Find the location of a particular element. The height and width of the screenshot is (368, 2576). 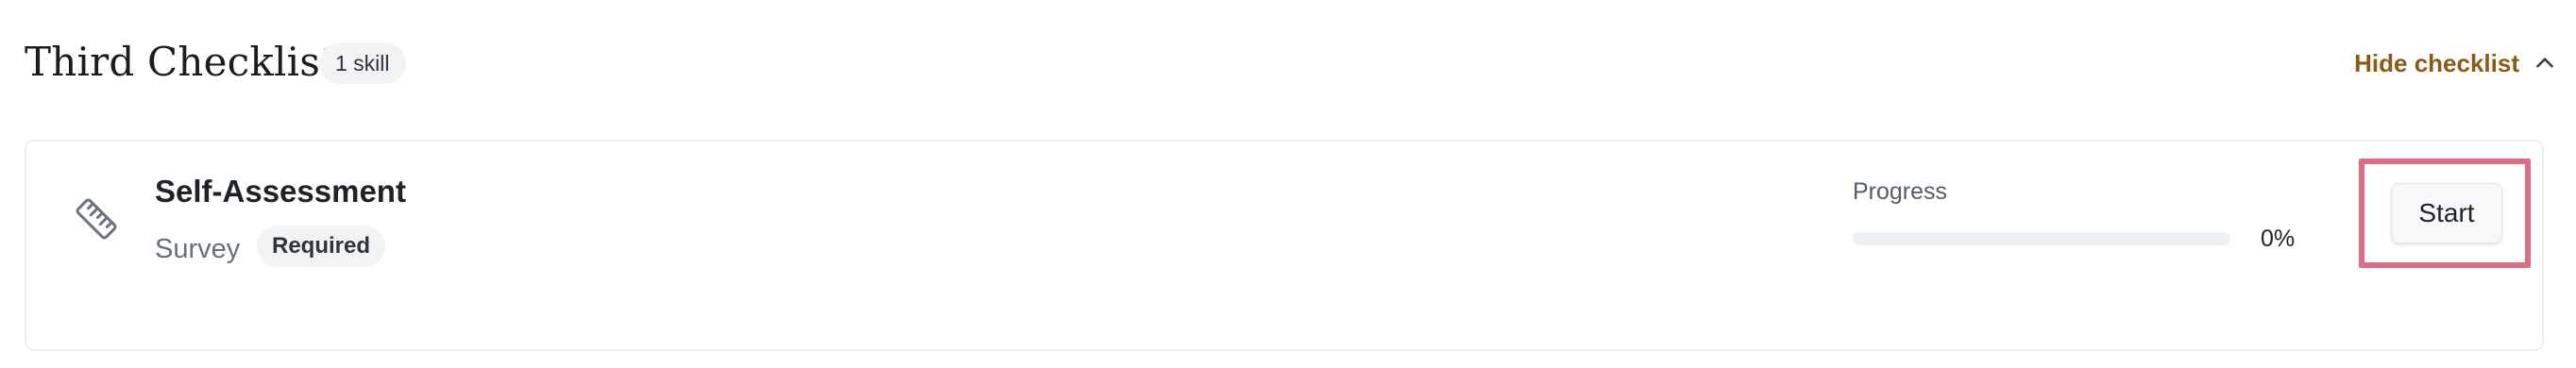

item-title: Self-Assessment is located at coordinates (280, 191).